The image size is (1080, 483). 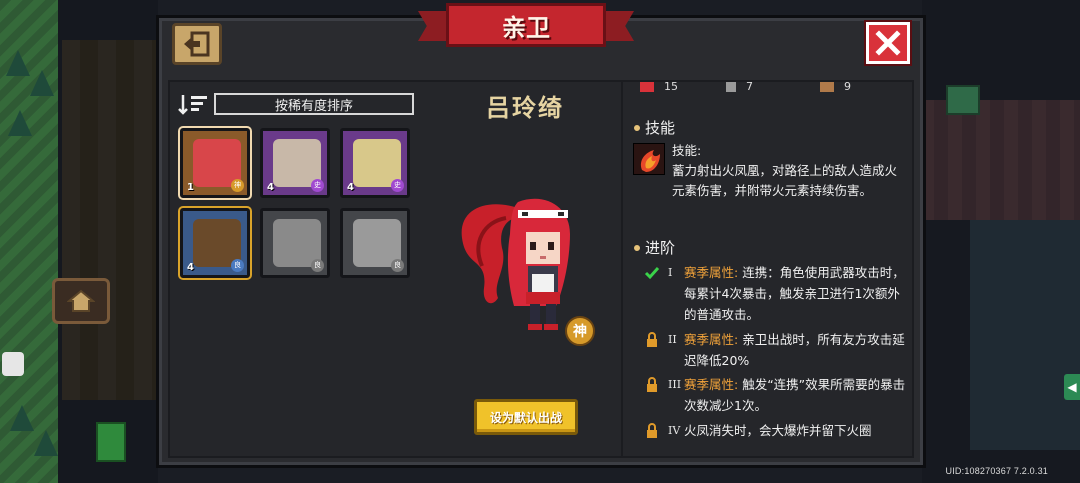 I want to click on mana-icon, so click(x=827, y=86).